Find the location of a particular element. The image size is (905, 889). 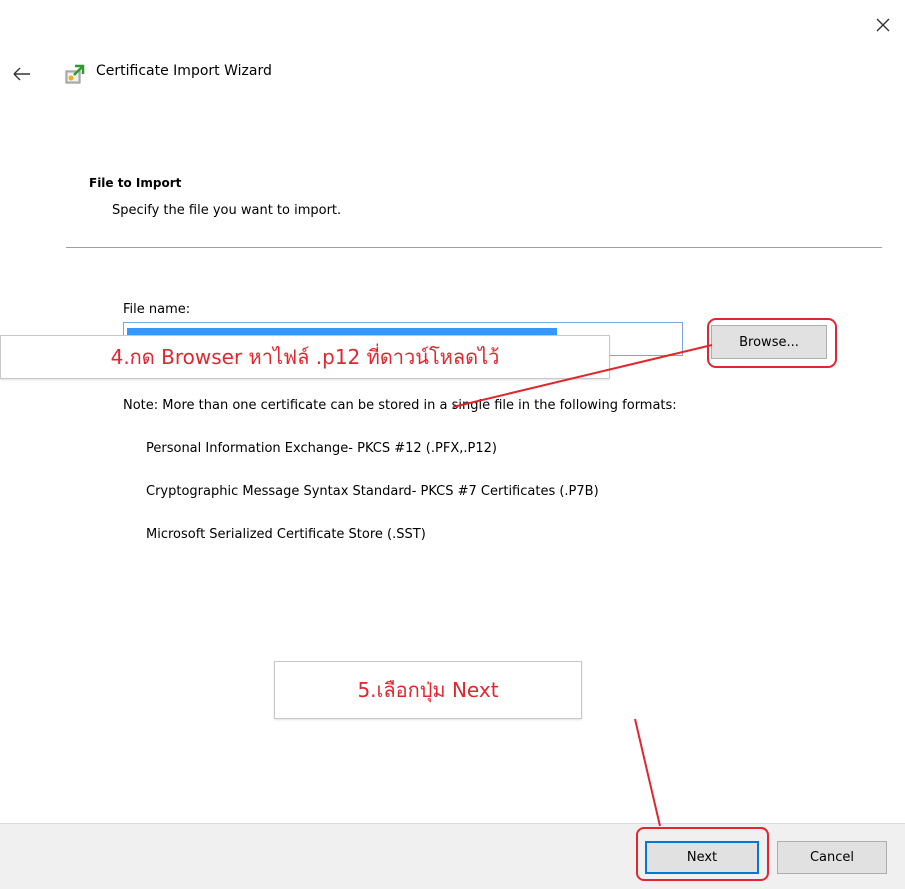

header-divider is located at coordinates (474, 247).